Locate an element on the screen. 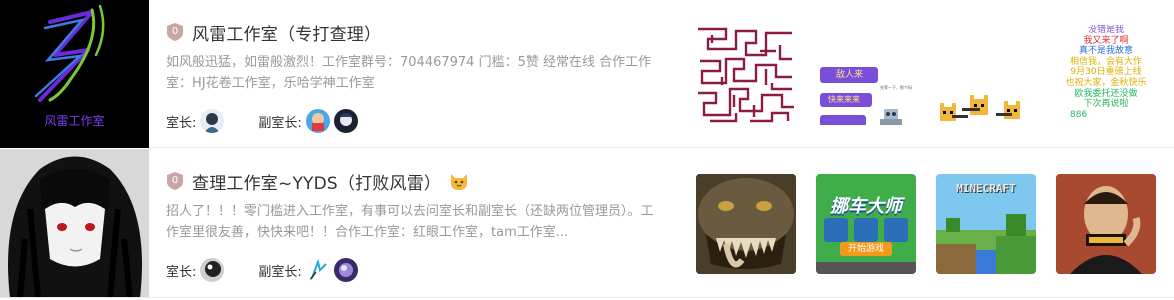  work-thumbnail-game: 敌人来 快来来来 跑跑 先等一下，那个码 is located at coordinates (866, 75).